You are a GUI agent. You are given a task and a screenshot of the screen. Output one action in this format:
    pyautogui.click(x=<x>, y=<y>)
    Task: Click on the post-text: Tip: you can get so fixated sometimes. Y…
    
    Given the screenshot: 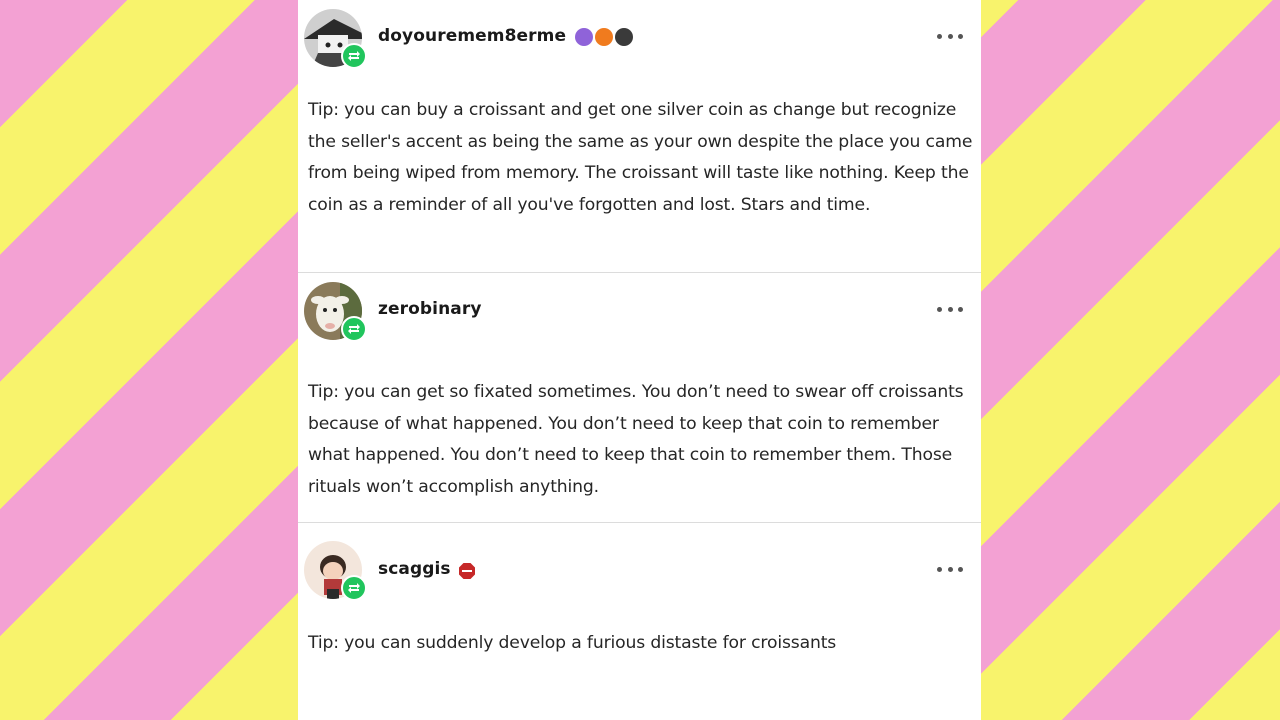 What is the action you would take?
    pyautogui.click(x=636, y=439)
    